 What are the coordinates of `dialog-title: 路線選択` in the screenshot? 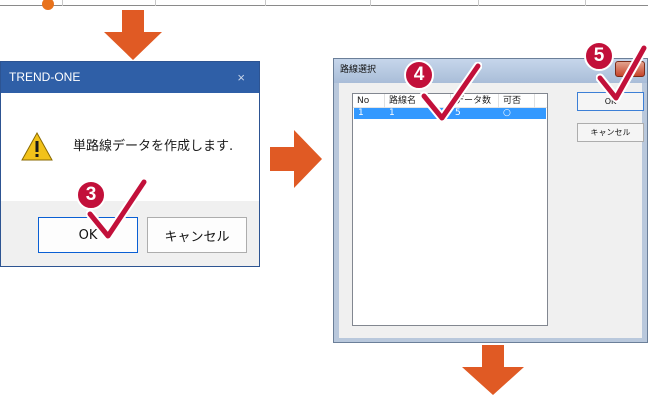 It's located at (358, 70).